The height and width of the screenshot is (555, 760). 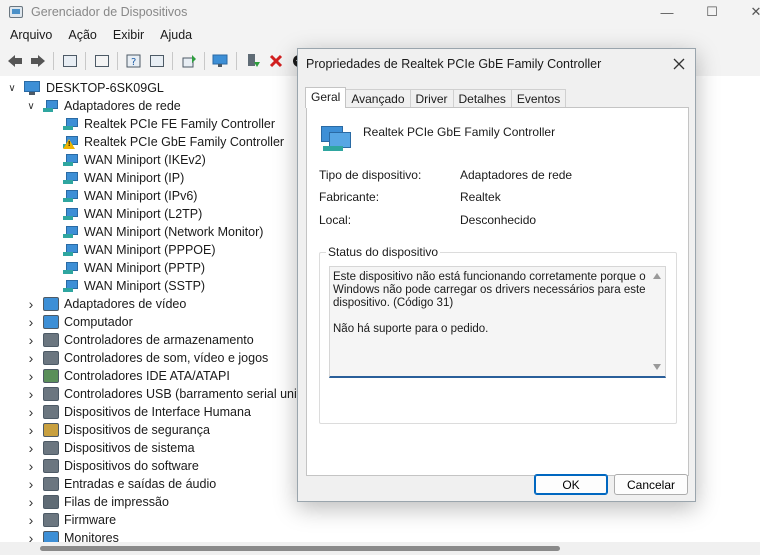 I want to click on dialog-close-button, so click(x=679, y=64).